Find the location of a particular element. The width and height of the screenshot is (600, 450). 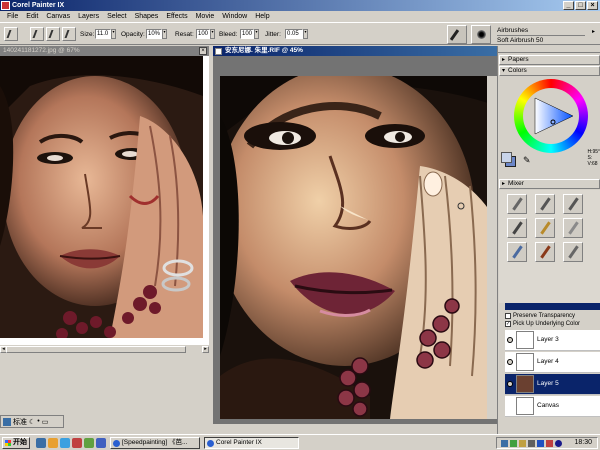

layer-row: Layer 4 is located at coordinates (552, 362).